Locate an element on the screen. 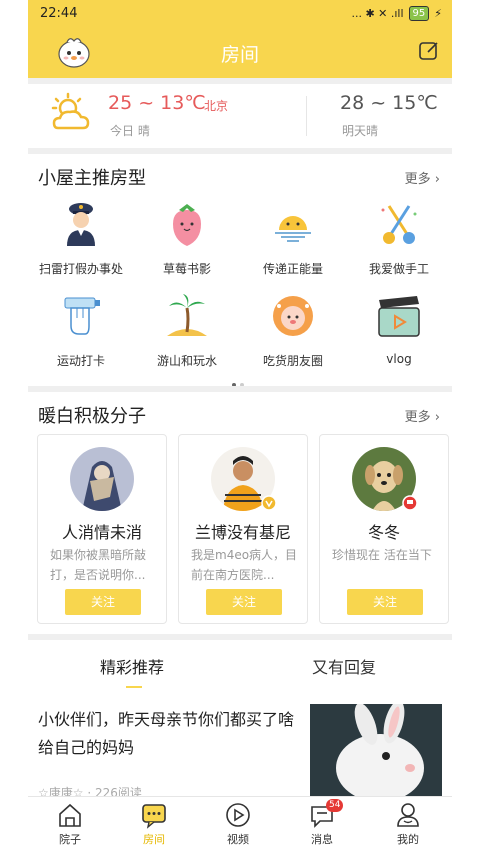 The height and width of the screenshot is (850, 478). member-card: 人消情未消 如果你被黑暗所敲打，是否说明你... 关注 is located at coordinates (102, 529).